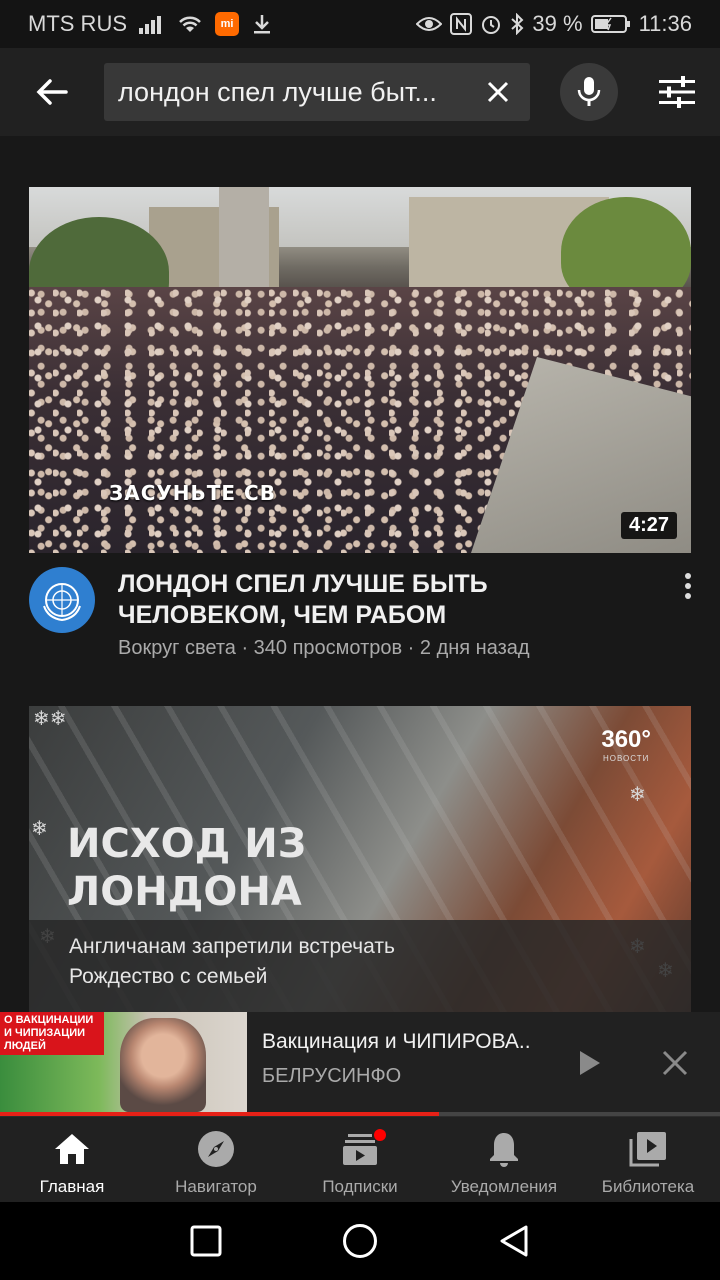 This screenshot has height=1280, width=720. I want to click on nav-label: Библиотека, so click(648, 1186).